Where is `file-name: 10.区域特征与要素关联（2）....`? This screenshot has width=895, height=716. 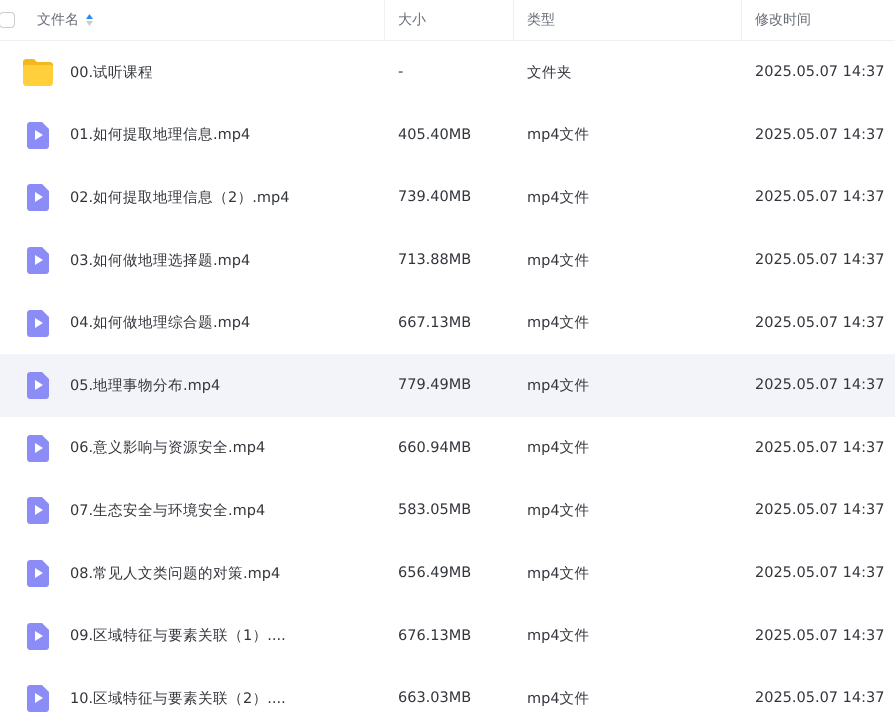 file-name: 10.区域特征与要素关联（2）.... is located at coordinates (178, 699).